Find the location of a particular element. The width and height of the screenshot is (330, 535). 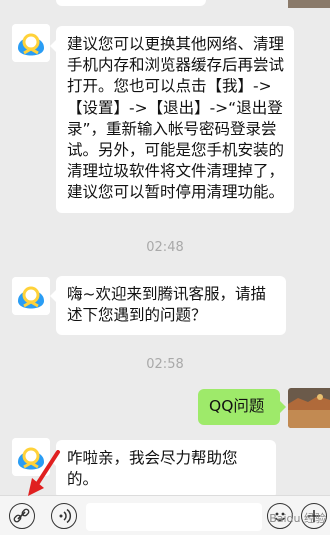

link-button is located at coordinates (22, 516).